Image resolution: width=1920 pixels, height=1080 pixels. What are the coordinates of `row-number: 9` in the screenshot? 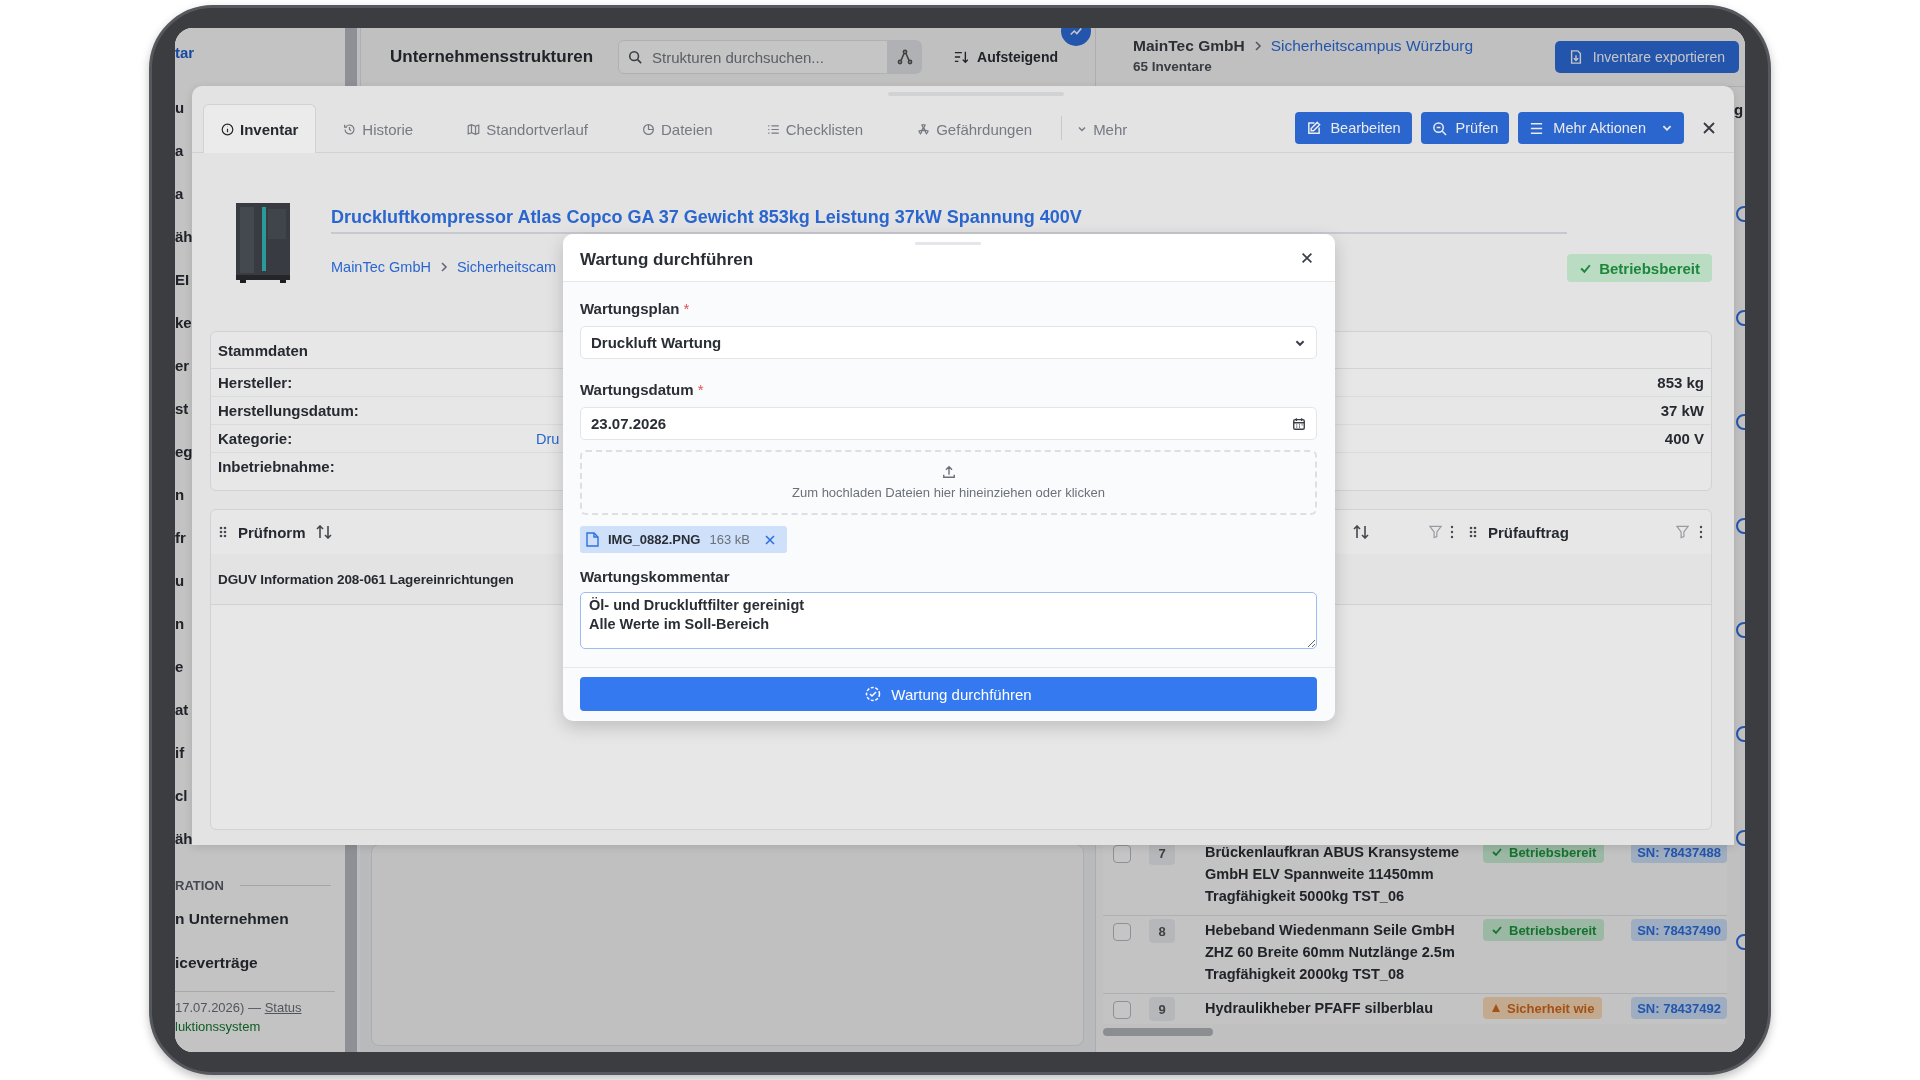 It's located at (1162, 1009).